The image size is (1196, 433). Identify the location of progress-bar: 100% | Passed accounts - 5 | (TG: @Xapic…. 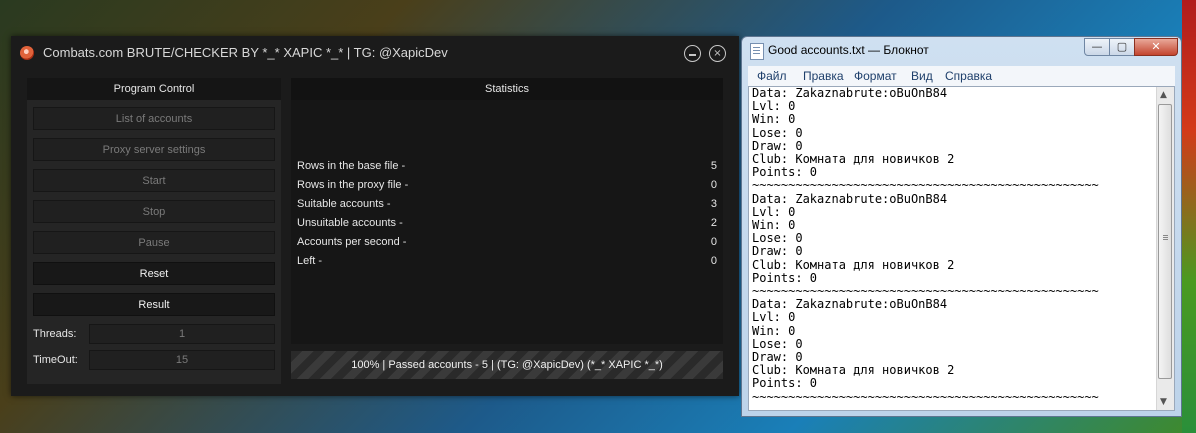
(507, 365).